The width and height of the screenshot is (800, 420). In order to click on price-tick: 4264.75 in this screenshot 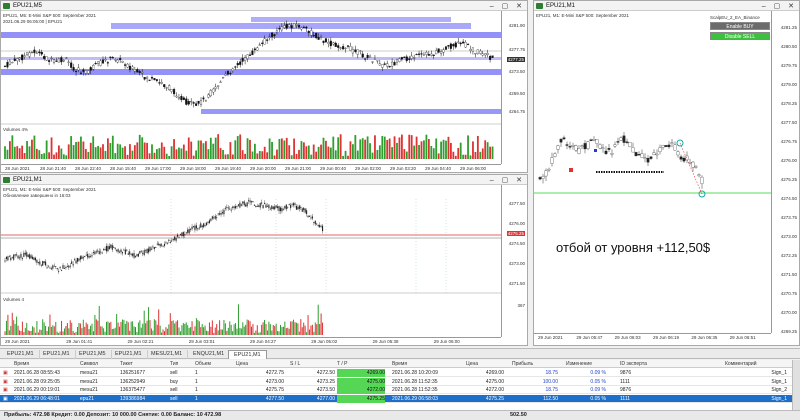, I will do `click(516, 111)`.